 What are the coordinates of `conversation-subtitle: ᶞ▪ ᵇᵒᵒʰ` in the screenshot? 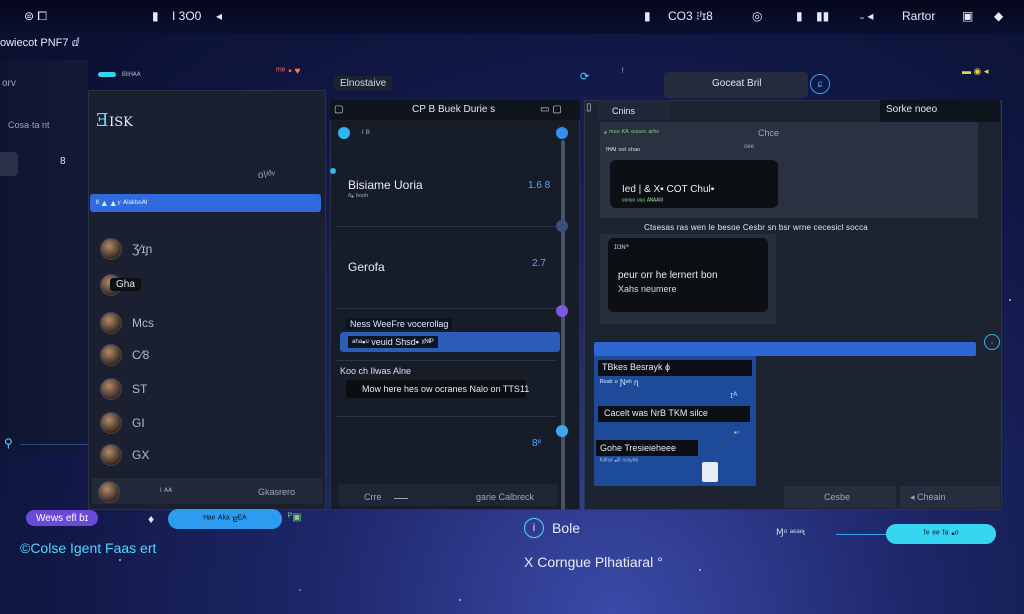 It's located at (358, 196).